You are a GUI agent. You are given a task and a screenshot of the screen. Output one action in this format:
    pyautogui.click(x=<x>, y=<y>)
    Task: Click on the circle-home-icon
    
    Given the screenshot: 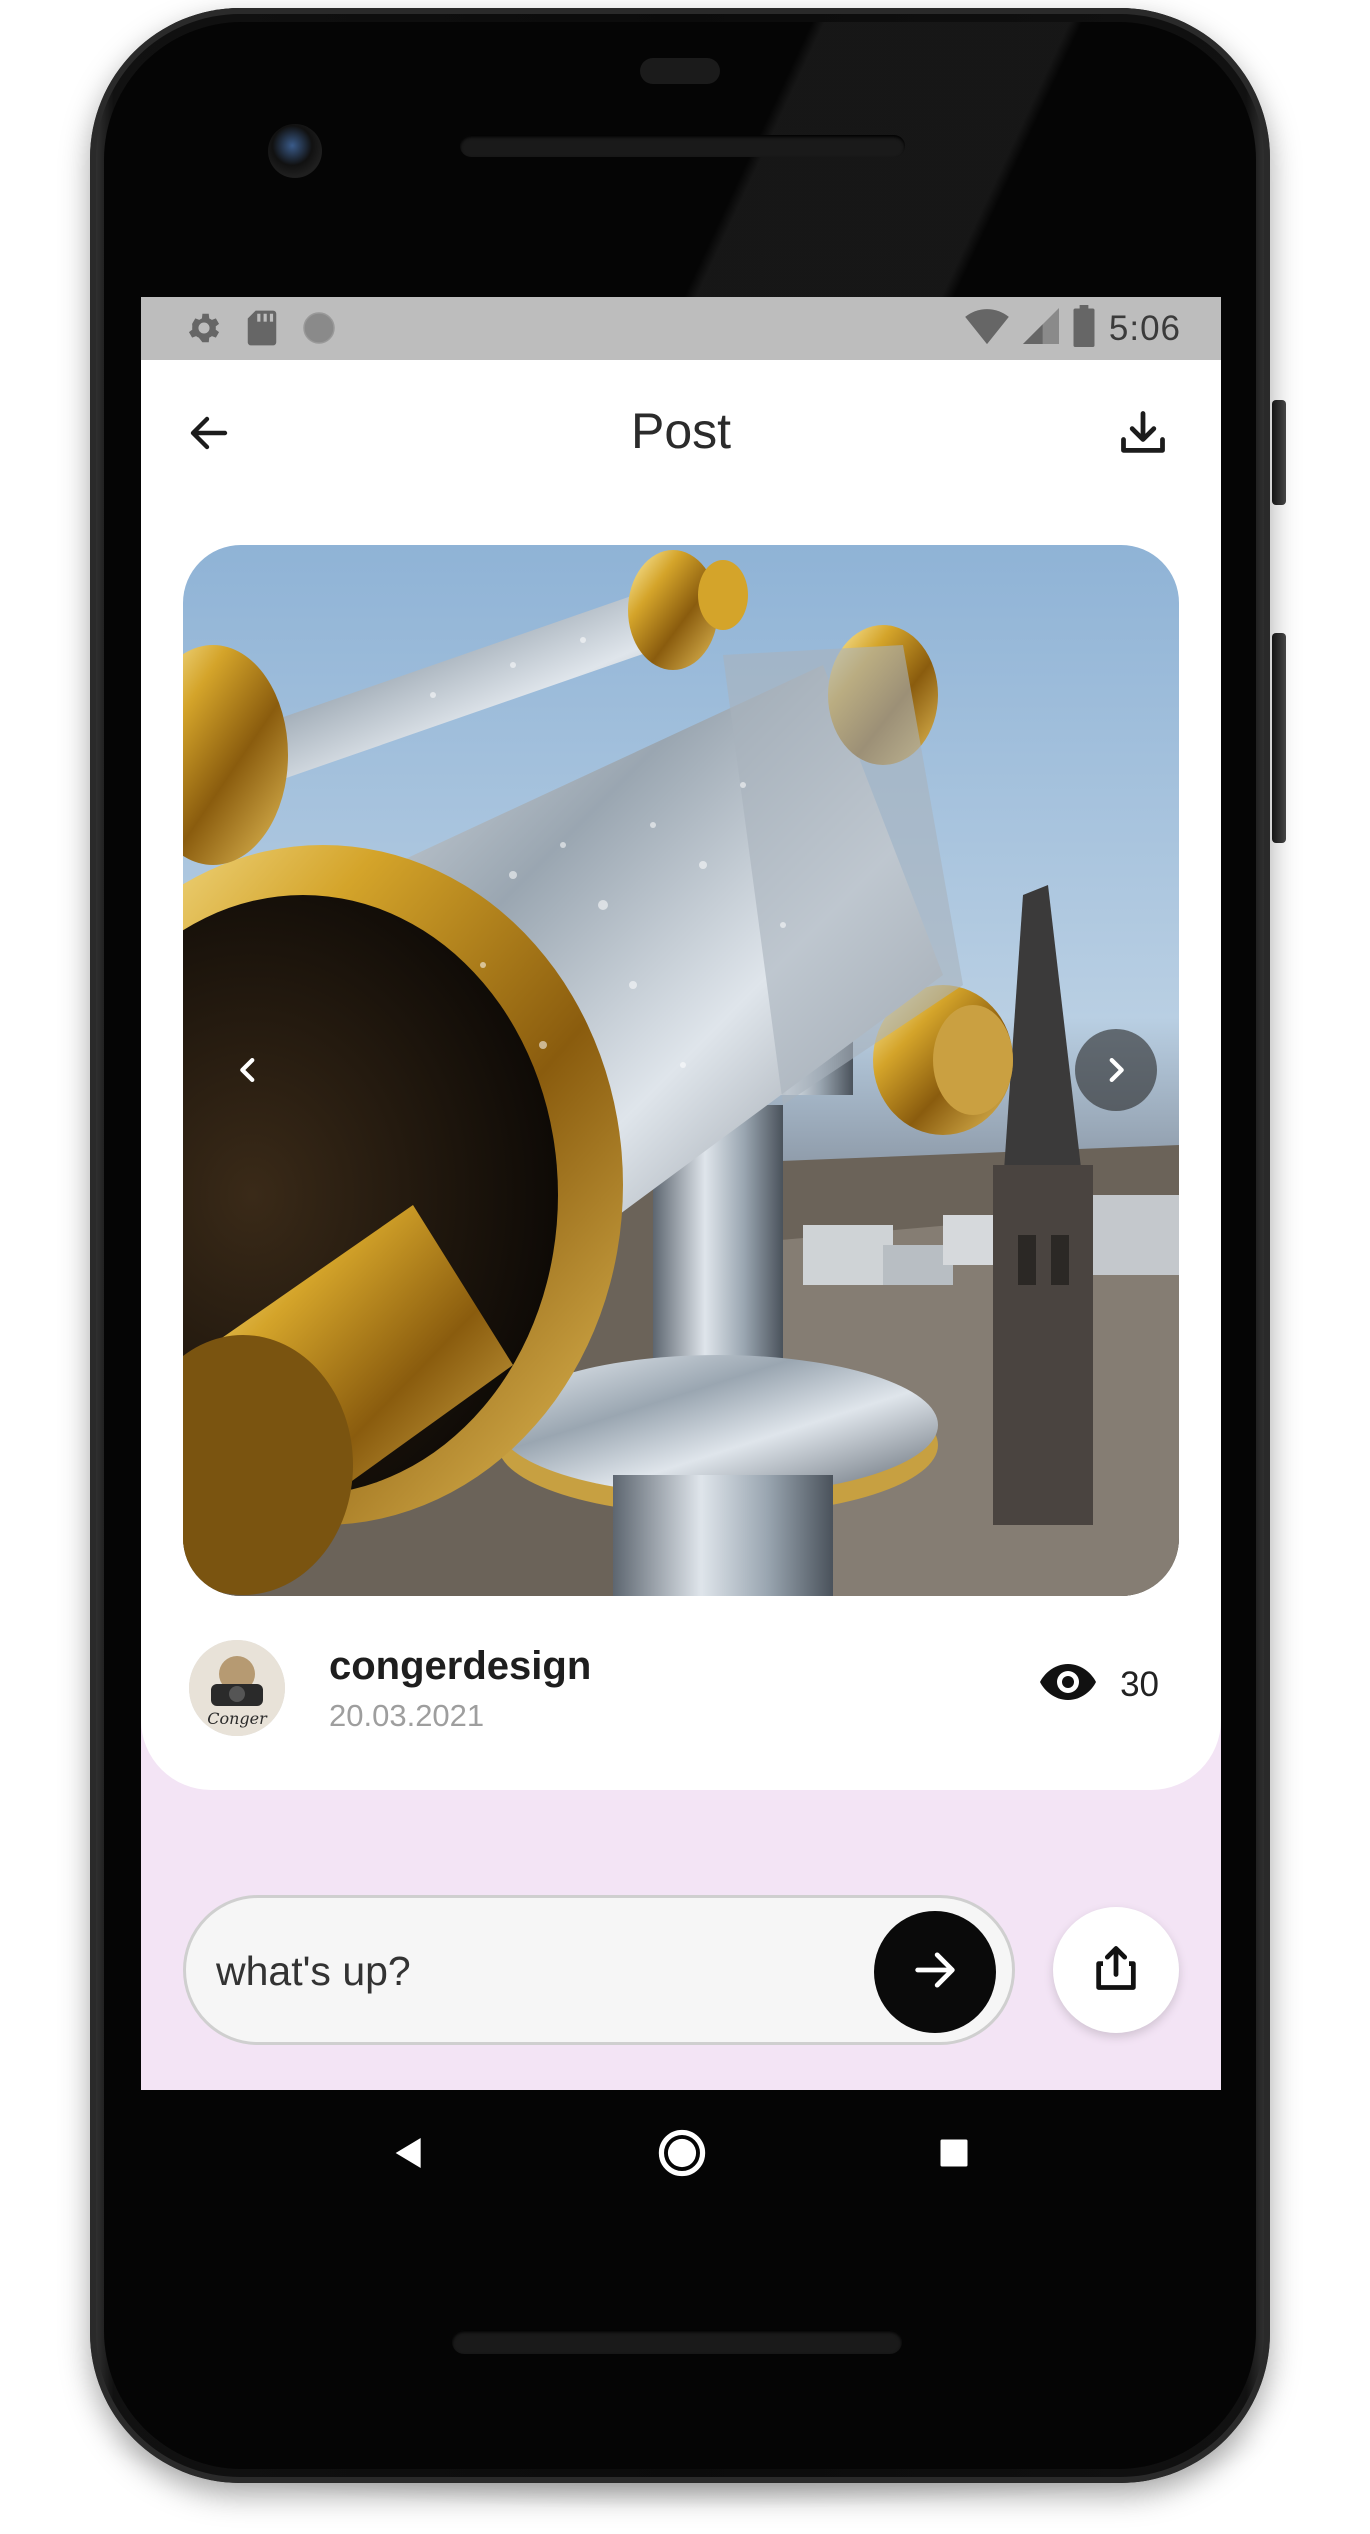 What is the action you would take?
    pyautogui.click(x=682, y=2155)
    